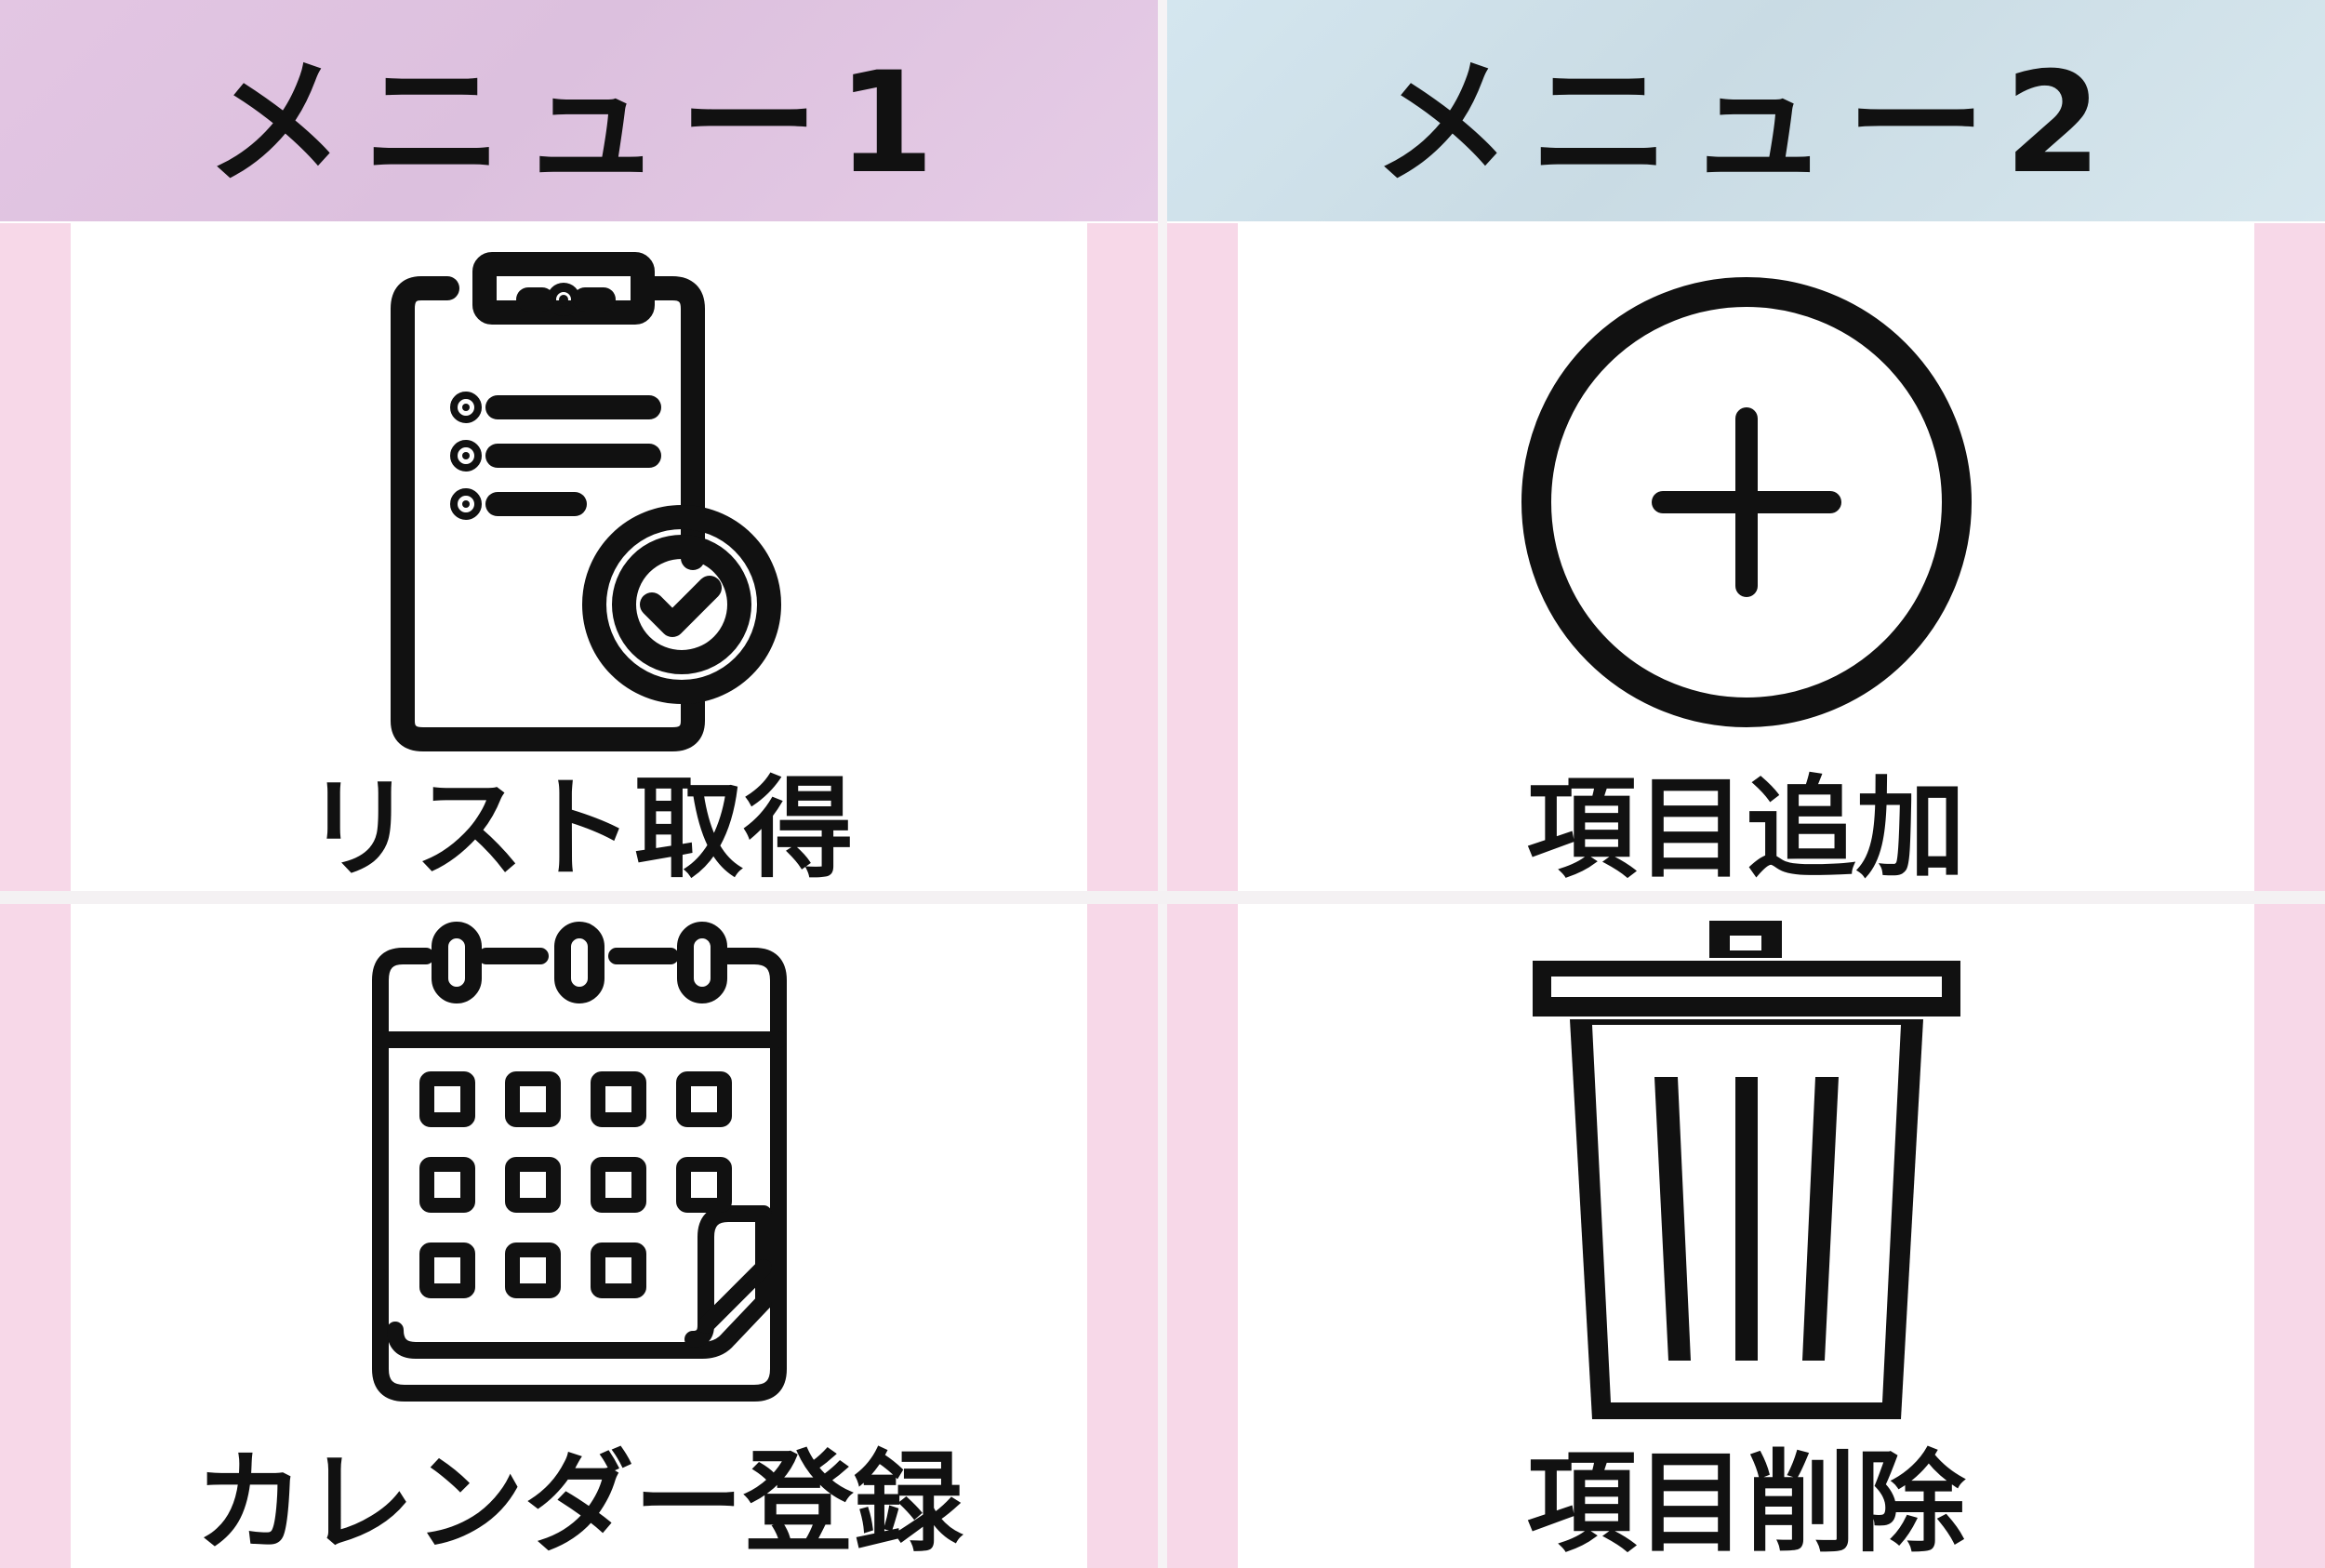 This screenshot has width=2325, height=1568. Describe the element at coordinates (1746, 827) in the screenshot. I see `add-item-label: 項目追加` at that location.